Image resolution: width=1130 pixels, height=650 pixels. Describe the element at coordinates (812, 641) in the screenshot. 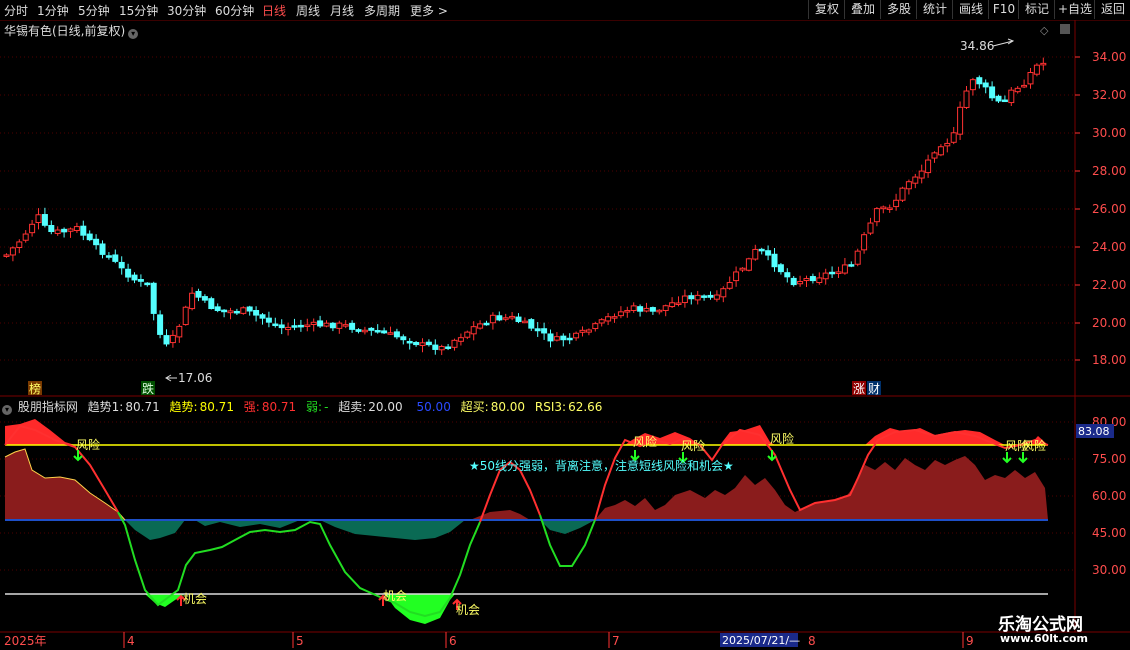

I see `date-label: 8` at that location.